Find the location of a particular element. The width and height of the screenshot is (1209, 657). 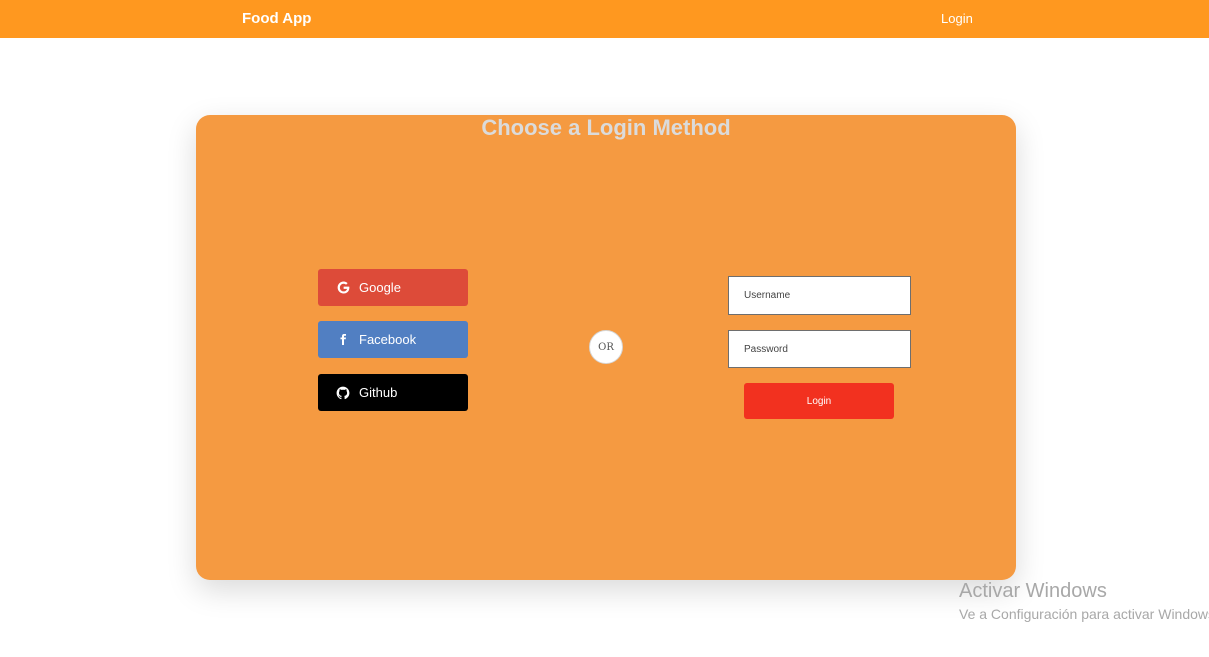

github-login-button: Github is located at coordinates (393, 392).